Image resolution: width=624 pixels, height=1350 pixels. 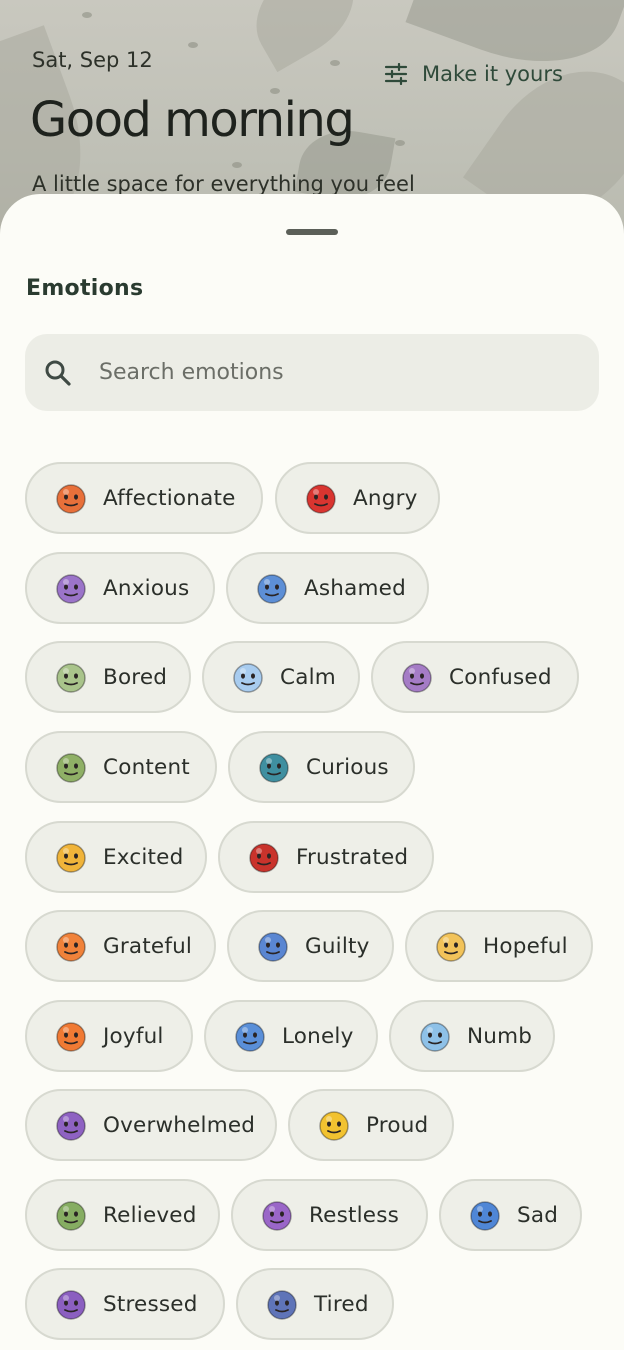 I want to click on emotion-chip-proud: Proud, so click(x=371, y=1125).